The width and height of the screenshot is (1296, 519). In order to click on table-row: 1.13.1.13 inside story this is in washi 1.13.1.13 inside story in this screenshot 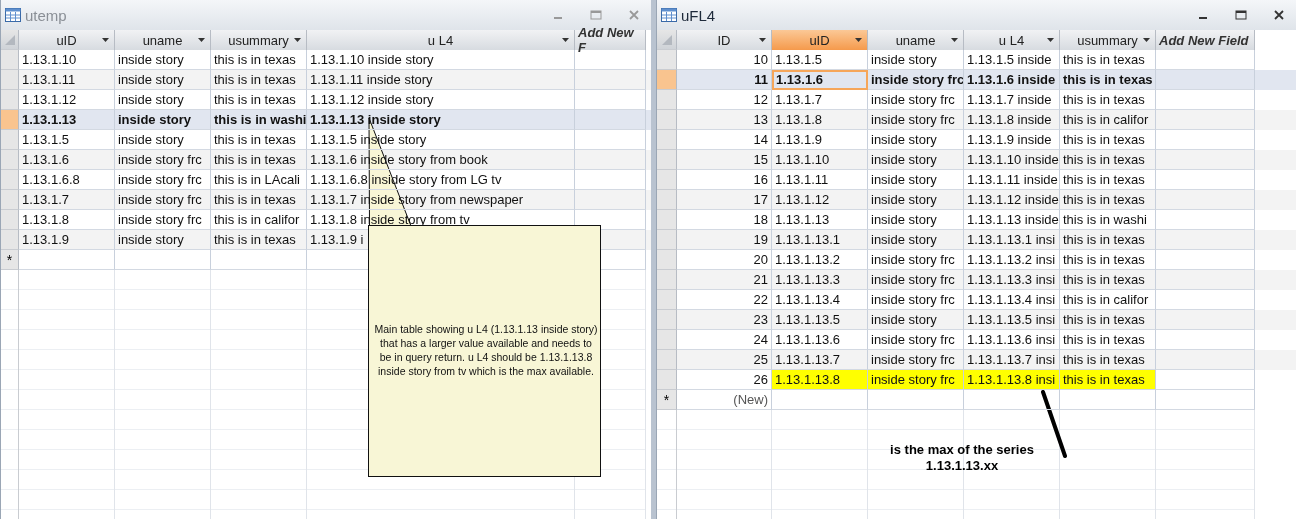, I will do `click(326, 120)`.